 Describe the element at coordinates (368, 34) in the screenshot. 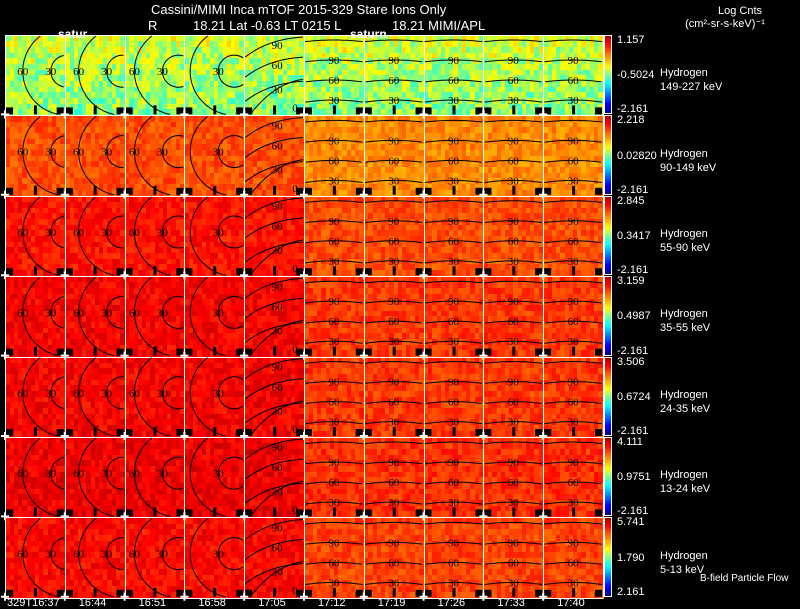

I see `saturn-marker-label: saturn` at that location.